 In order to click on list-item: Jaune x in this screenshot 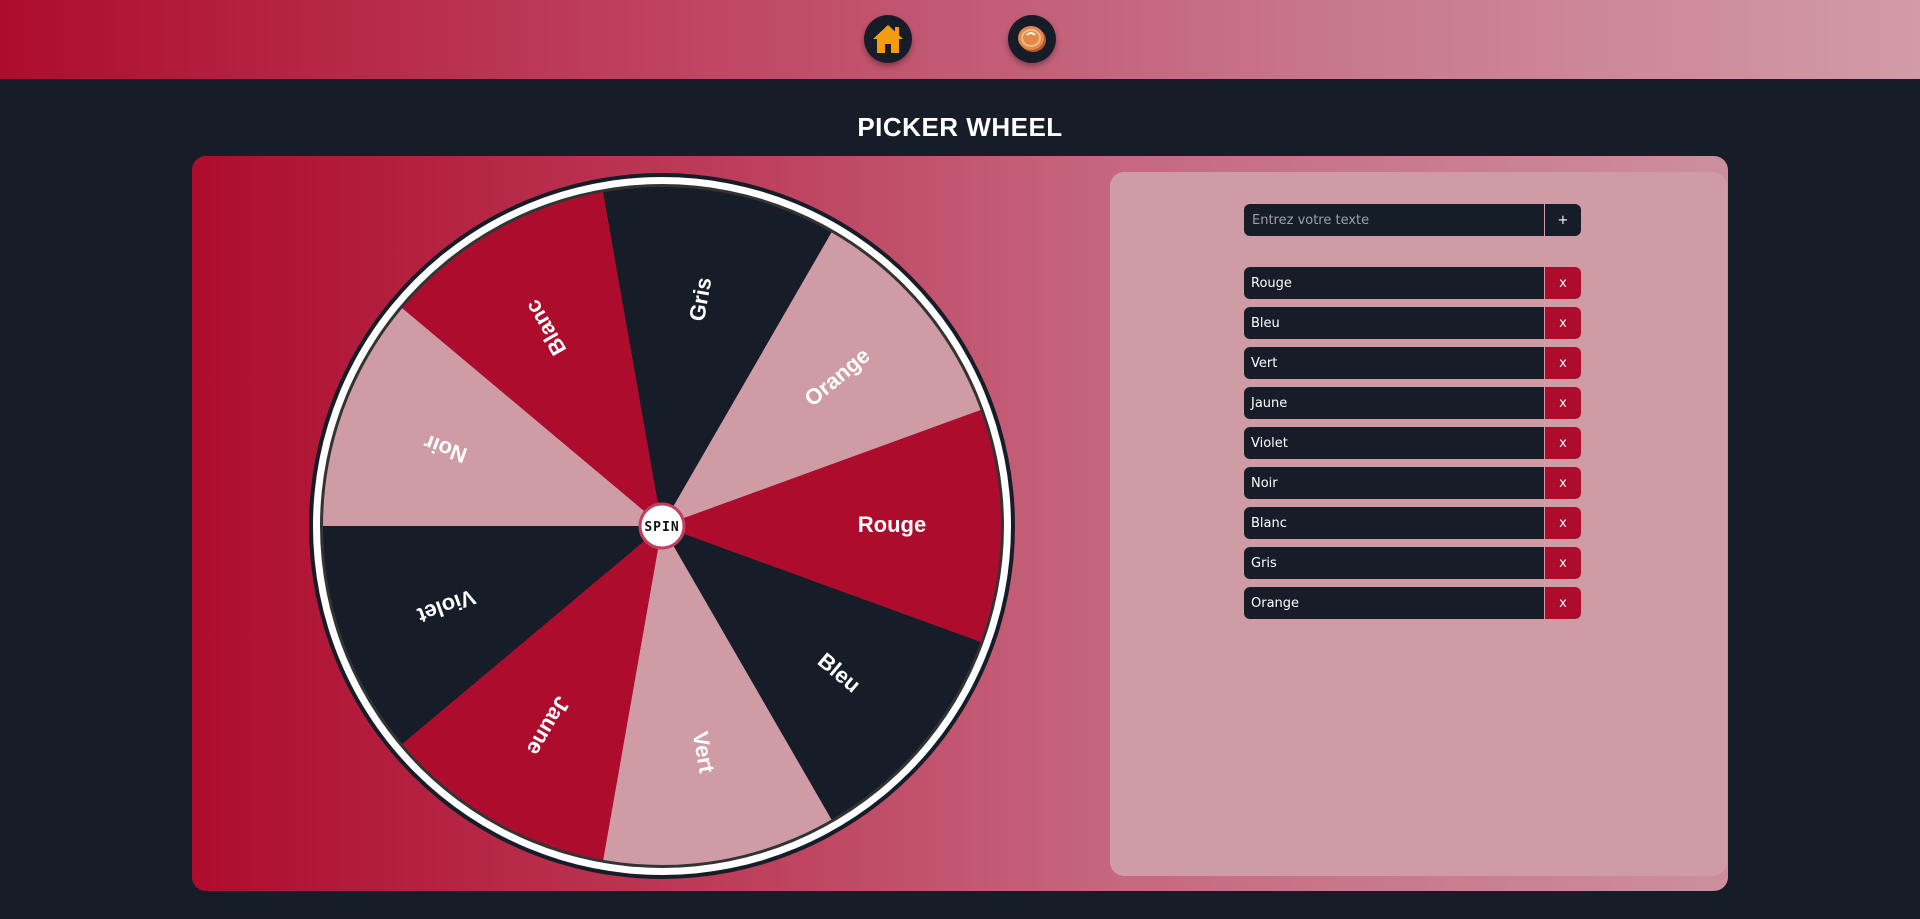, I will do `click(1412, 403)`.